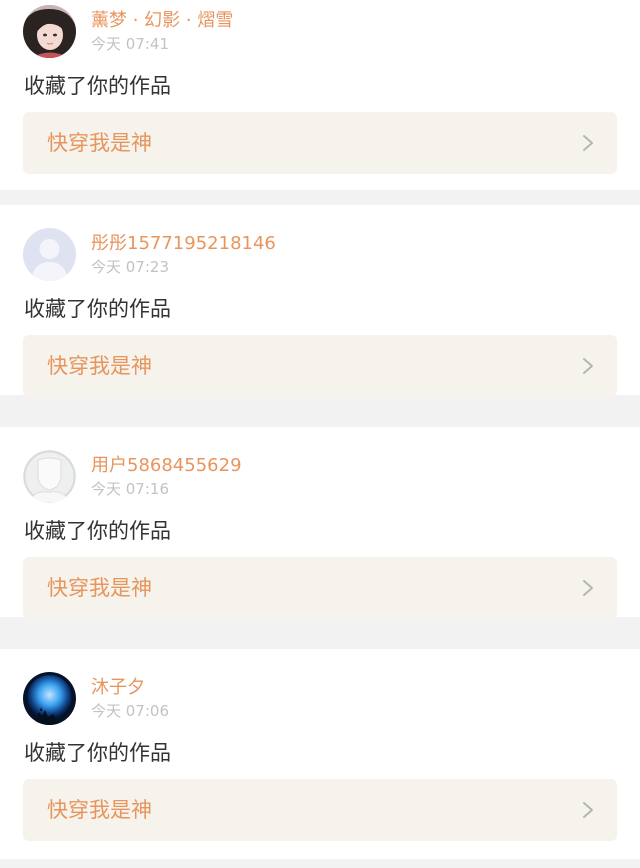  Describe the element at coordinates (130, 267) in the screenshot. I see `timestamp: 今天 07:23` at that location.